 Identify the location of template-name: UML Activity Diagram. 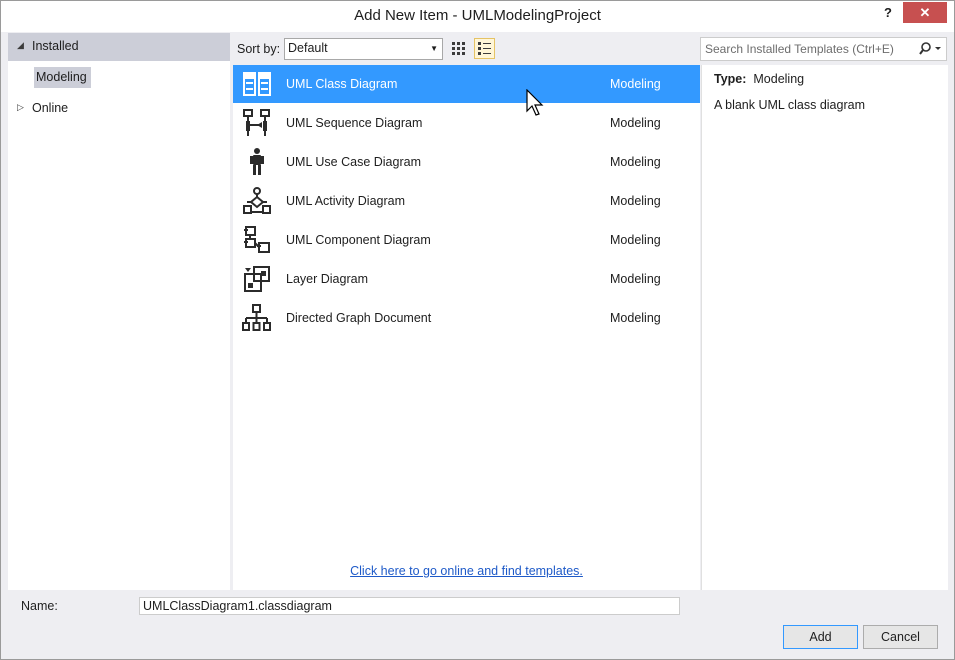
(346, 201).